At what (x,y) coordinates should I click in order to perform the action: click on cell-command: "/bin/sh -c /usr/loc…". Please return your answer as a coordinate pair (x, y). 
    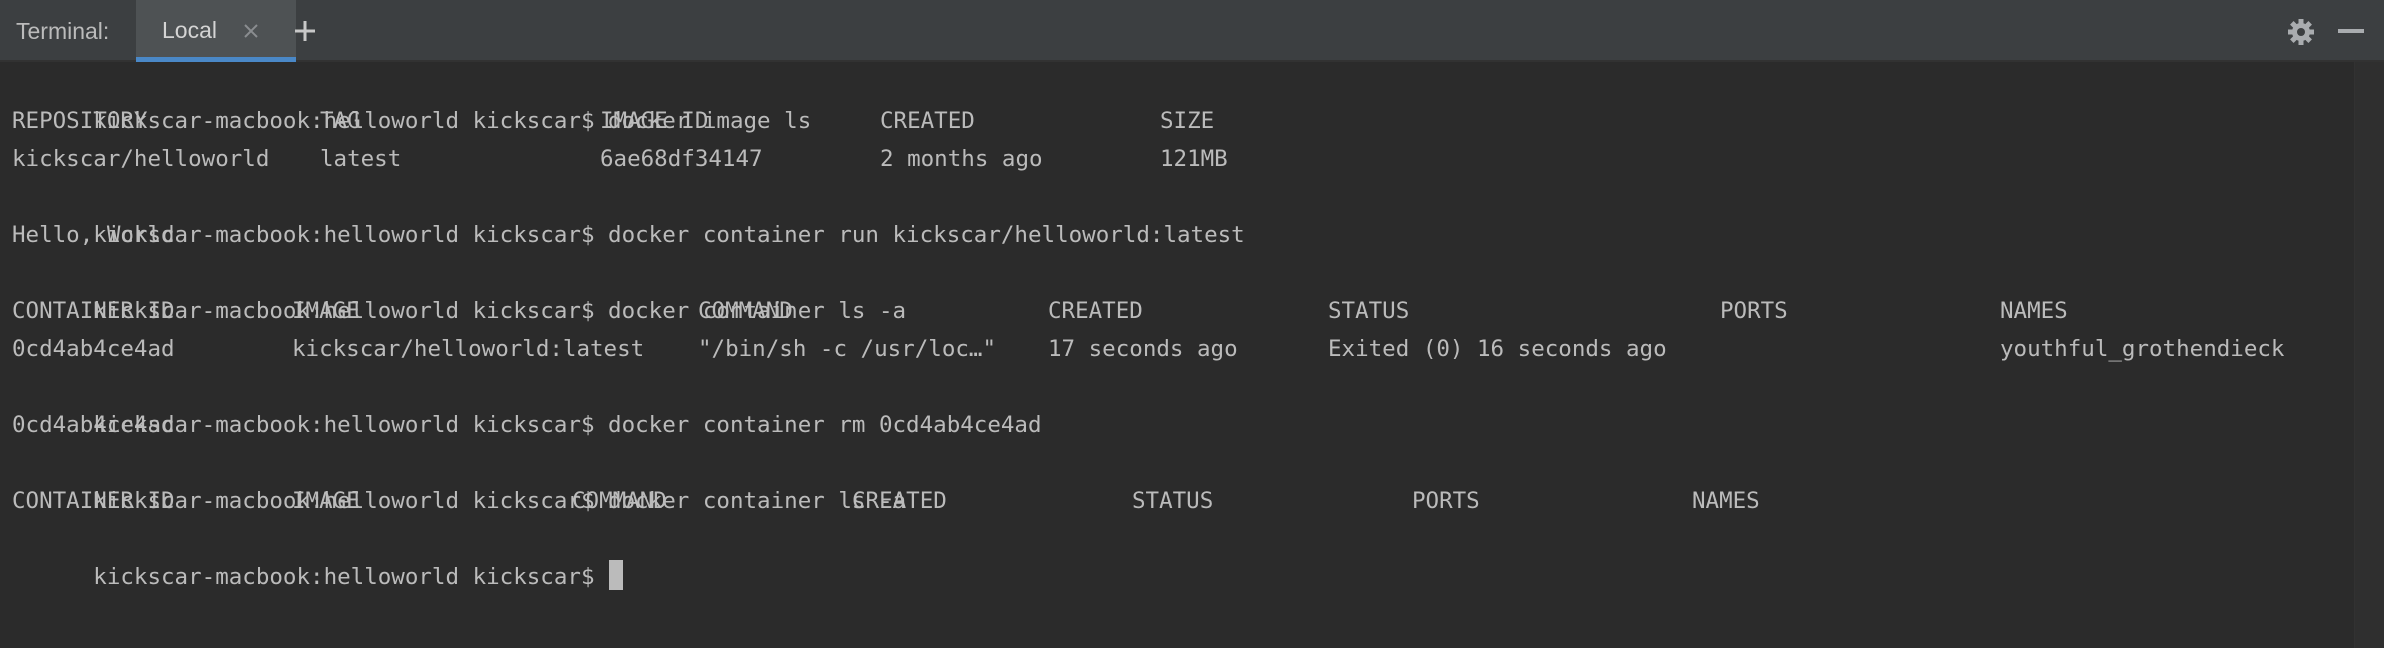
    Looking at the image, I should click on (847, 349).